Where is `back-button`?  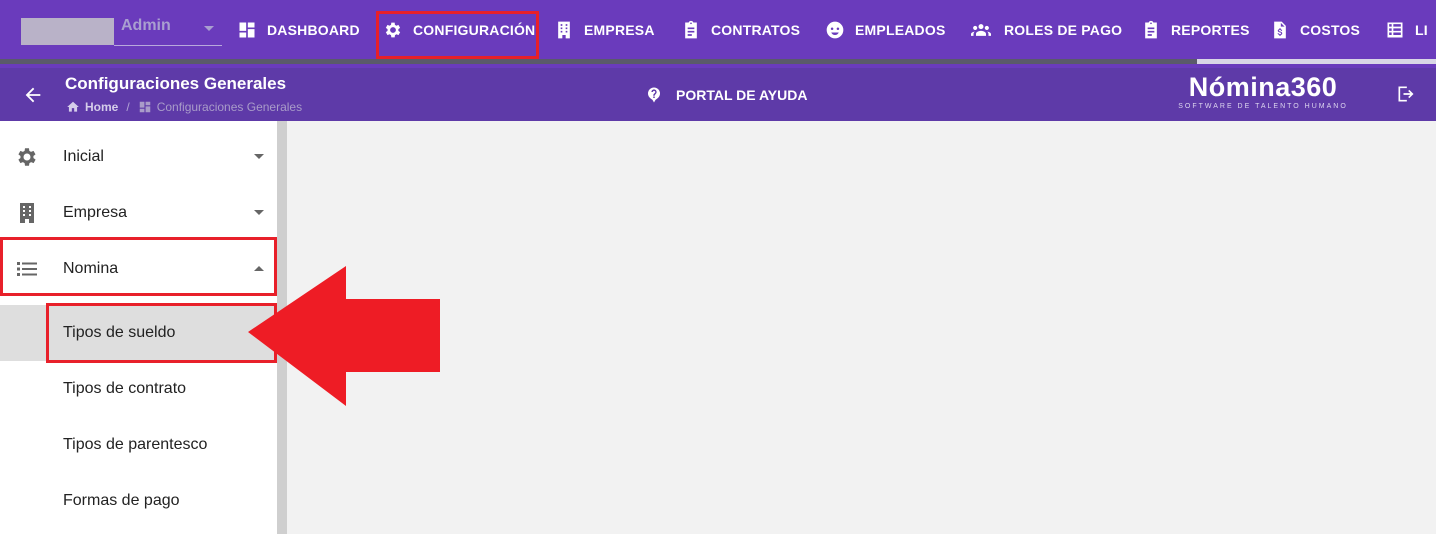
back-button is located at coordinates (33, 95).